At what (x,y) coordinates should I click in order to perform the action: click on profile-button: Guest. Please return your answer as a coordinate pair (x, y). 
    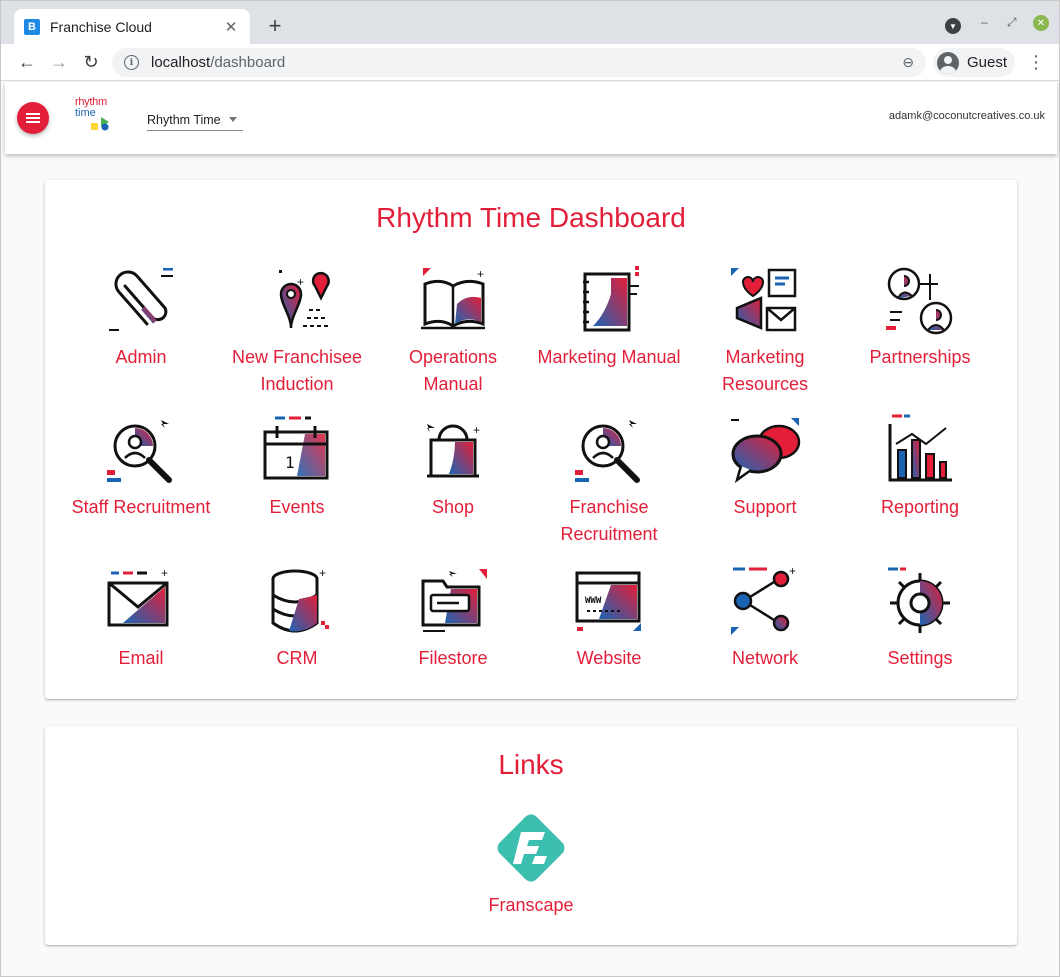
    Looking at the image, I should click on (974, 62).